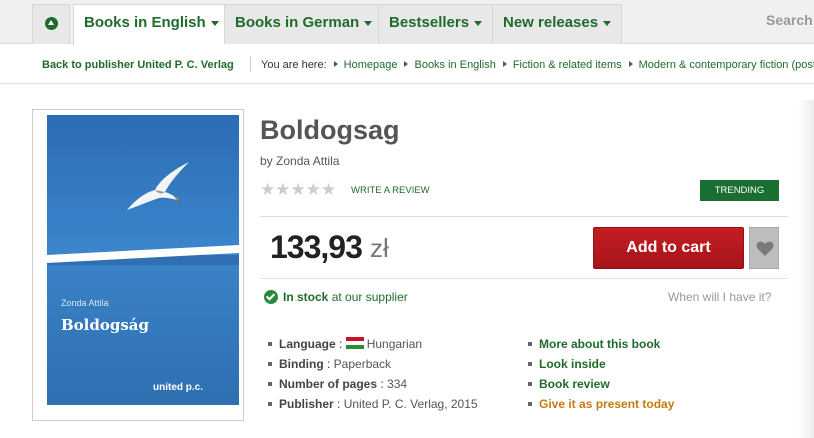 The image size is (814, 438). What do you see at coordinates (143, 335) in the screenshot?
I see `cover-lower` at bounding box center [143, 335].